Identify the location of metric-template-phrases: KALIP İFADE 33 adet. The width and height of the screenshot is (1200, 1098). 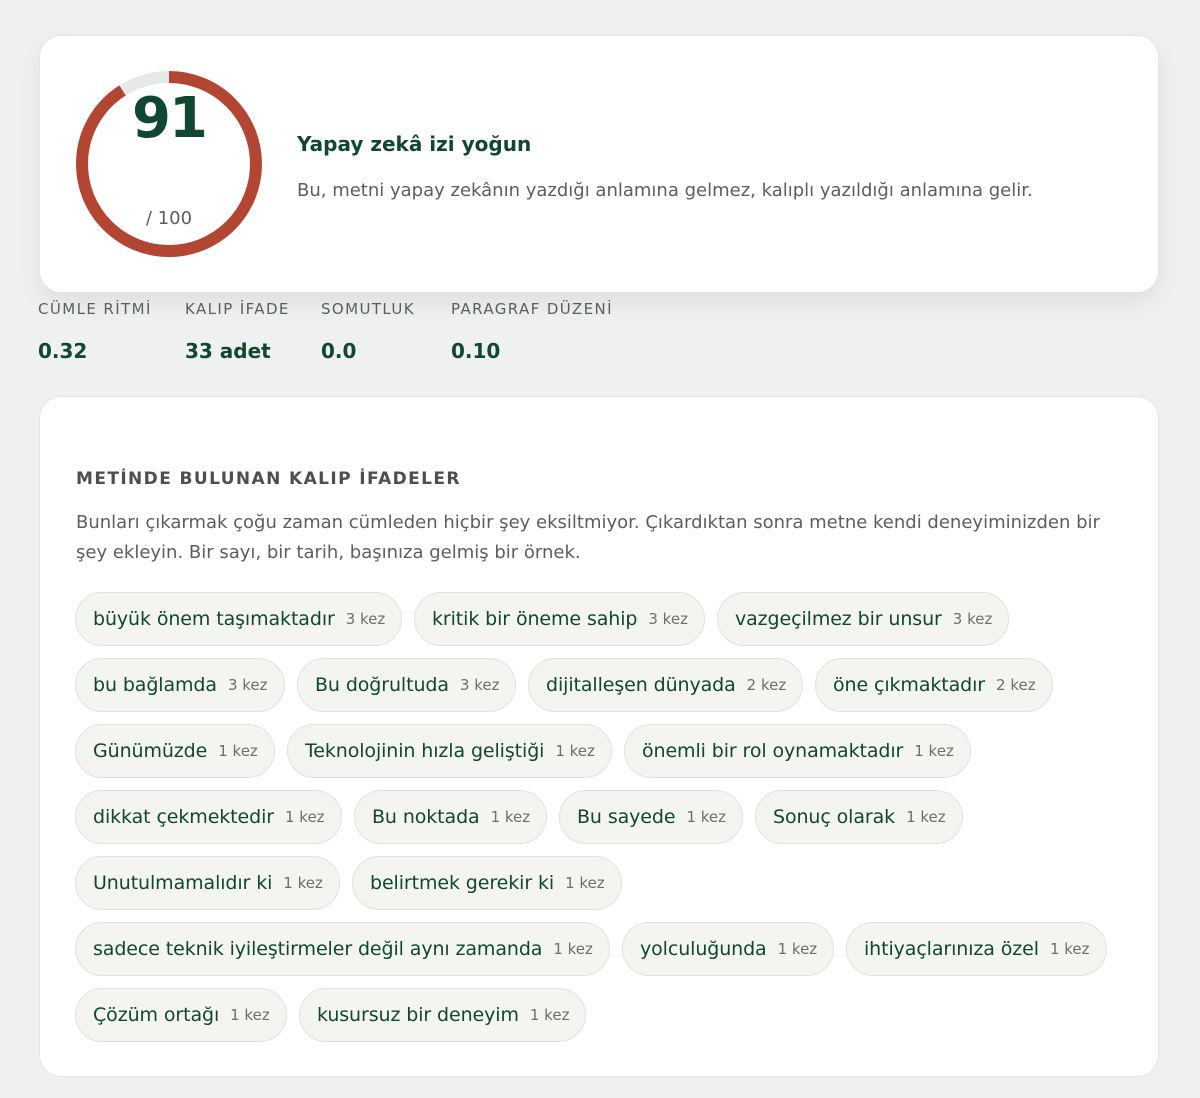
(237, 331).